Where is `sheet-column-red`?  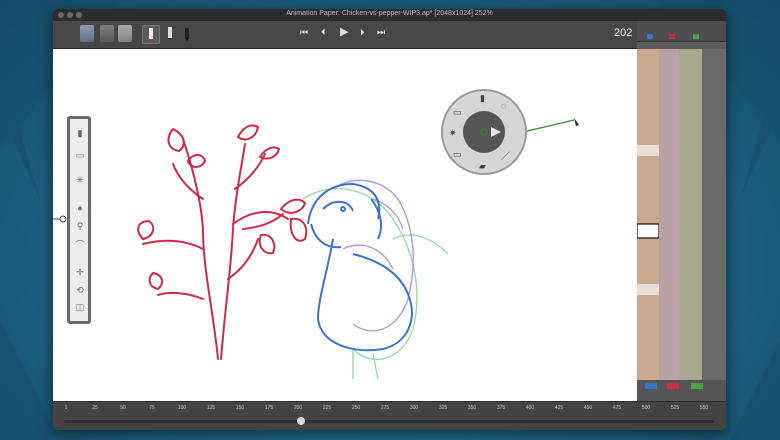
sheet-column-red is located at coordinates (669, 214).